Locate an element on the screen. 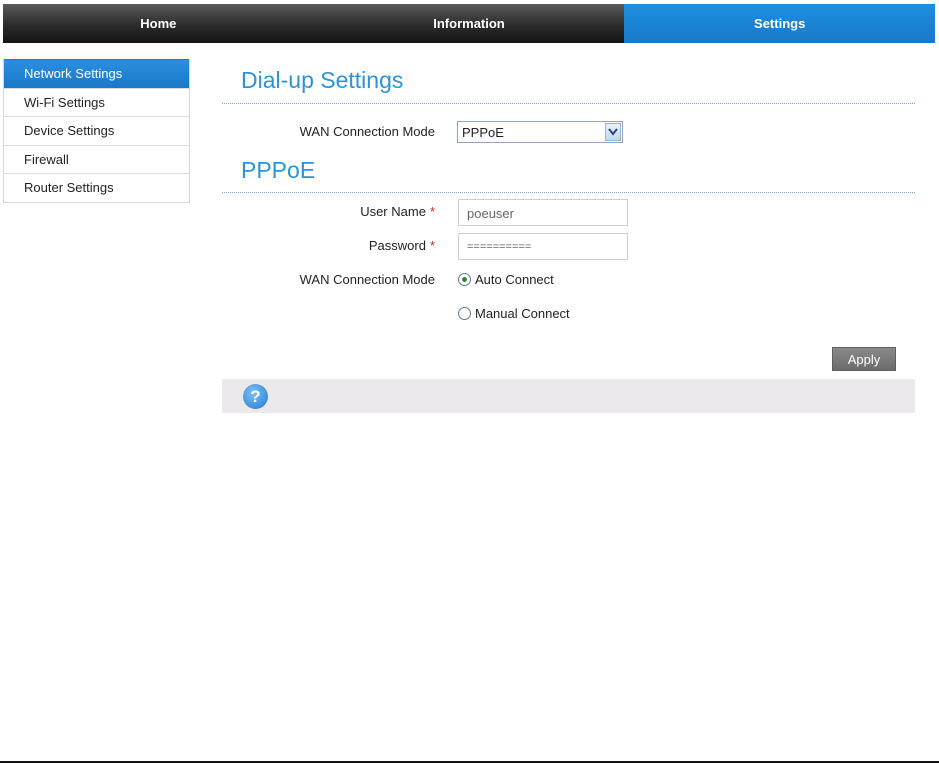  wan-mode-select: PPPoE is located at coordinates (540, 132).